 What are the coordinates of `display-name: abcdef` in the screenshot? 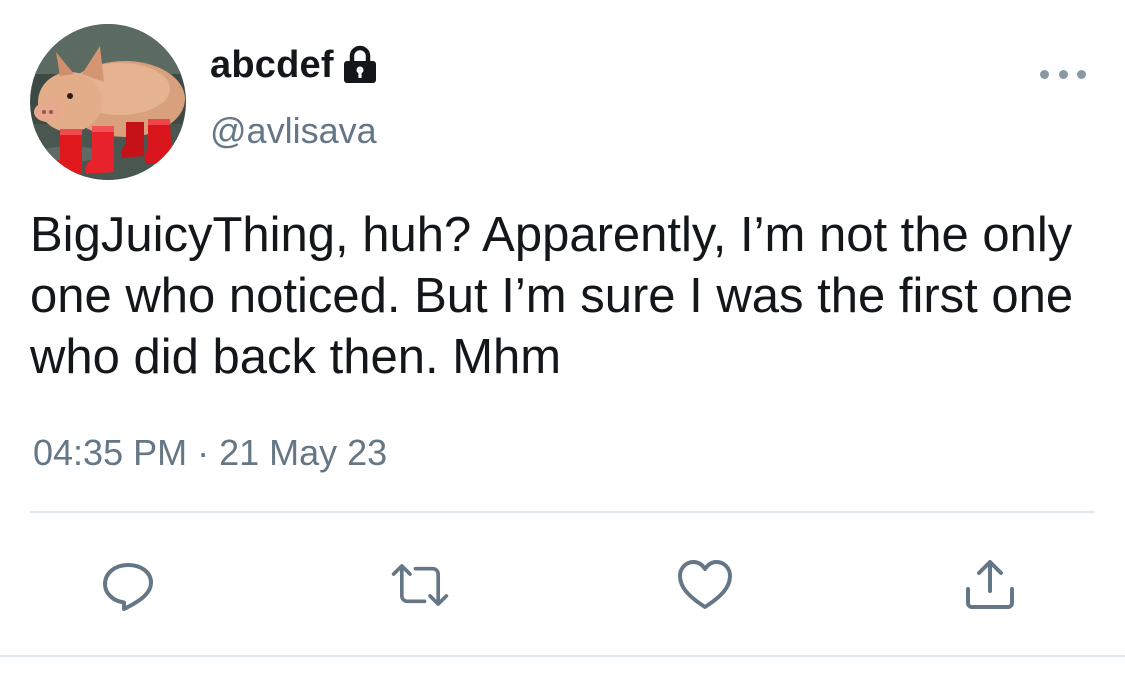 It's located at (272, 65).